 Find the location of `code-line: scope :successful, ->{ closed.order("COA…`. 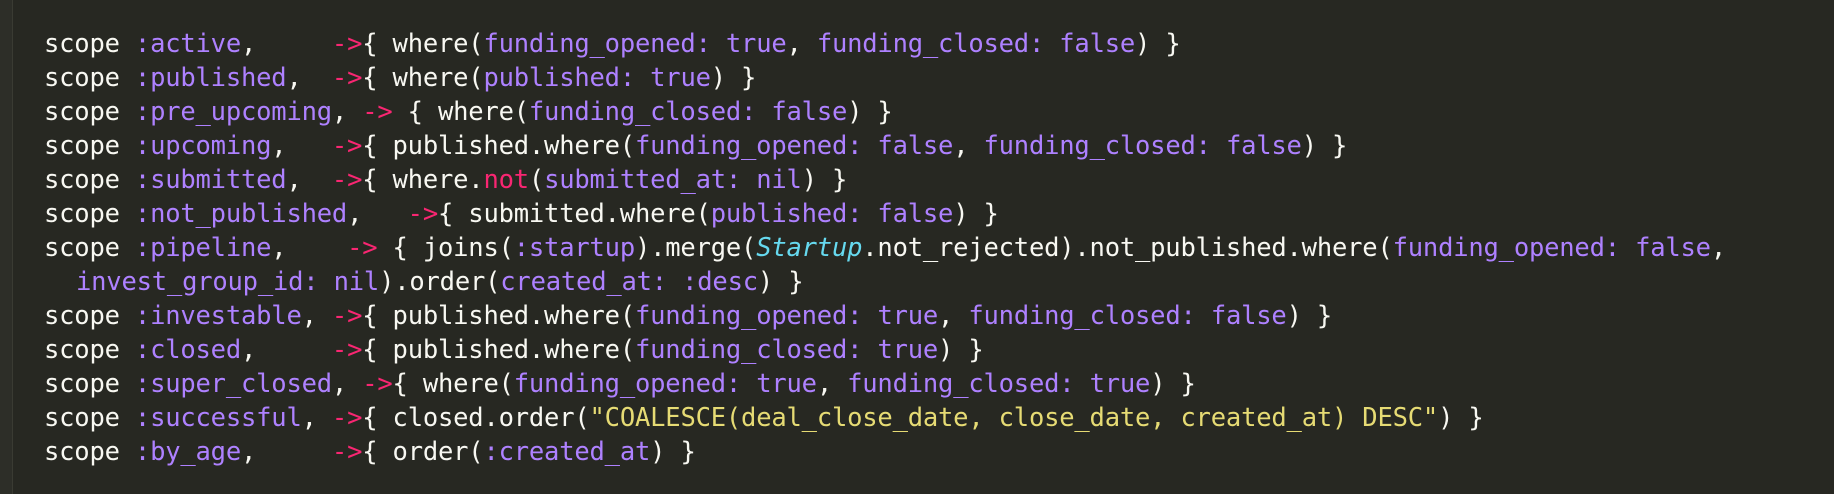

code-line: scope :successful, ->{ closed.order("COA… is located at coordinates (937, 418).